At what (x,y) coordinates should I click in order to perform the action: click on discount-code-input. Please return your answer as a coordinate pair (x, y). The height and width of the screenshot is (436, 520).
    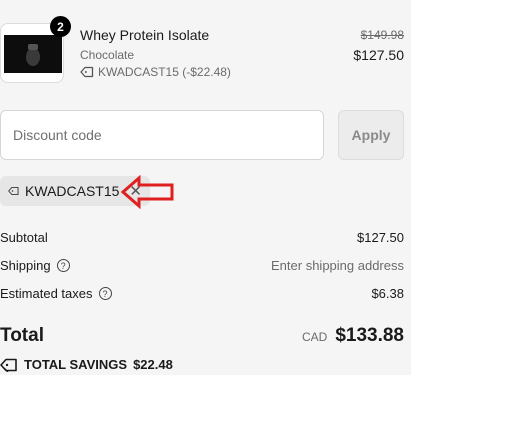
    Looking at the image, I should click on (162, 135).